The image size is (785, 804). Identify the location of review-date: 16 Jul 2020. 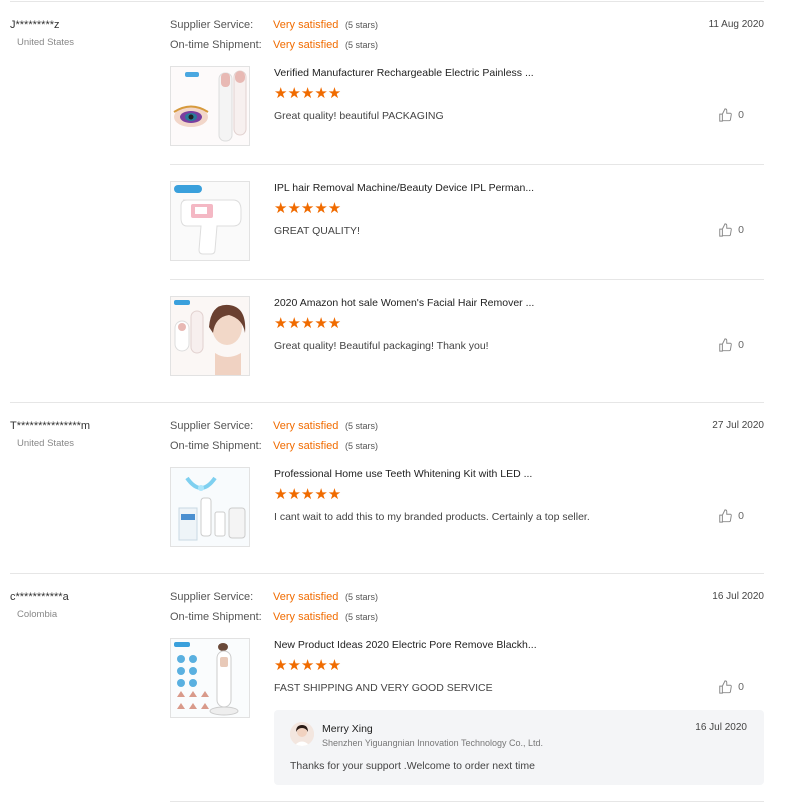
(738, 596).